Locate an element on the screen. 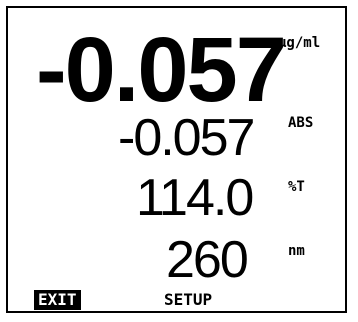 This screenshot has width=358, height=322. transmittance-value: 114.0 is located at coordinates (195, 198).